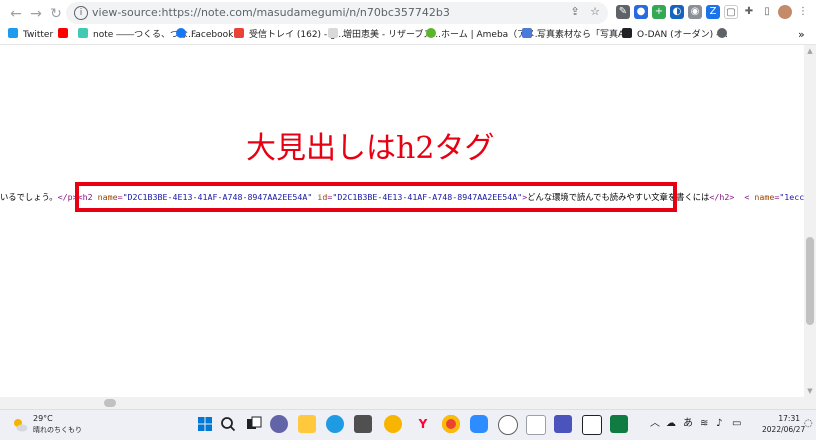 Image resolution: width=816 pixels, height=440 pixels. I want to click on yahoo-icon: Y, so click(423, 424).